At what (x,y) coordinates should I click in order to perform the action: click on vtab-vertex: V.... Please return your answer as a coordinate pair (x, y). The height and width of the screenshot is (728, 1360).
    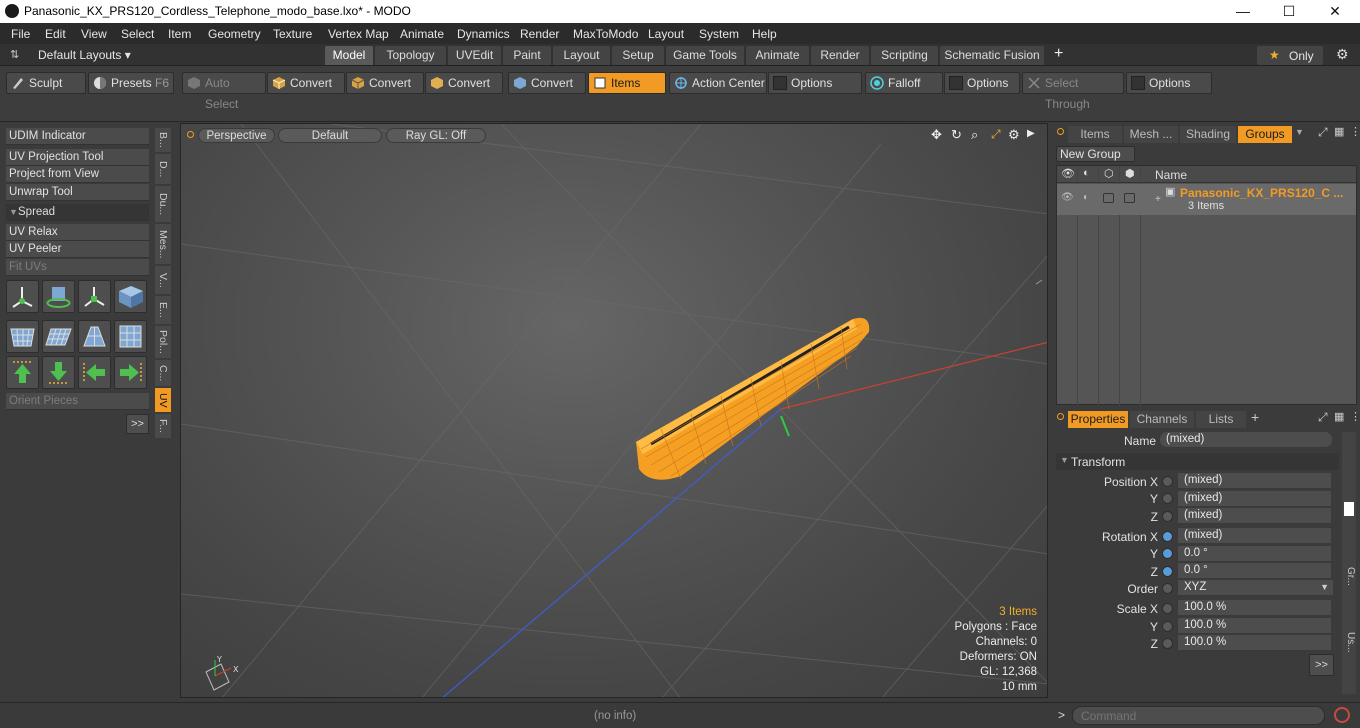
    Looking at the image, I should click on (163, 280).